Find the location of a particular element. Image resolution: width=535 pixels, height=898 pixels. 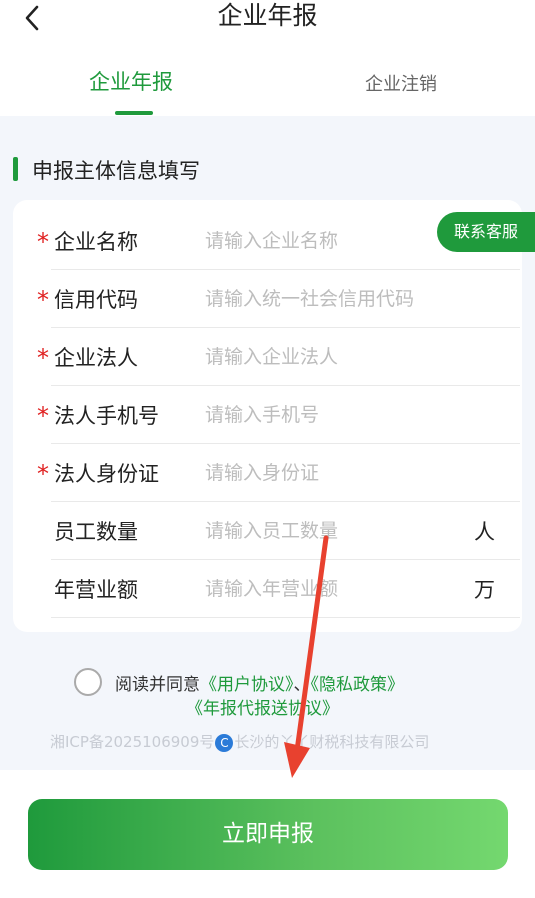

credit-code-input is located at coordinates (330, 299).